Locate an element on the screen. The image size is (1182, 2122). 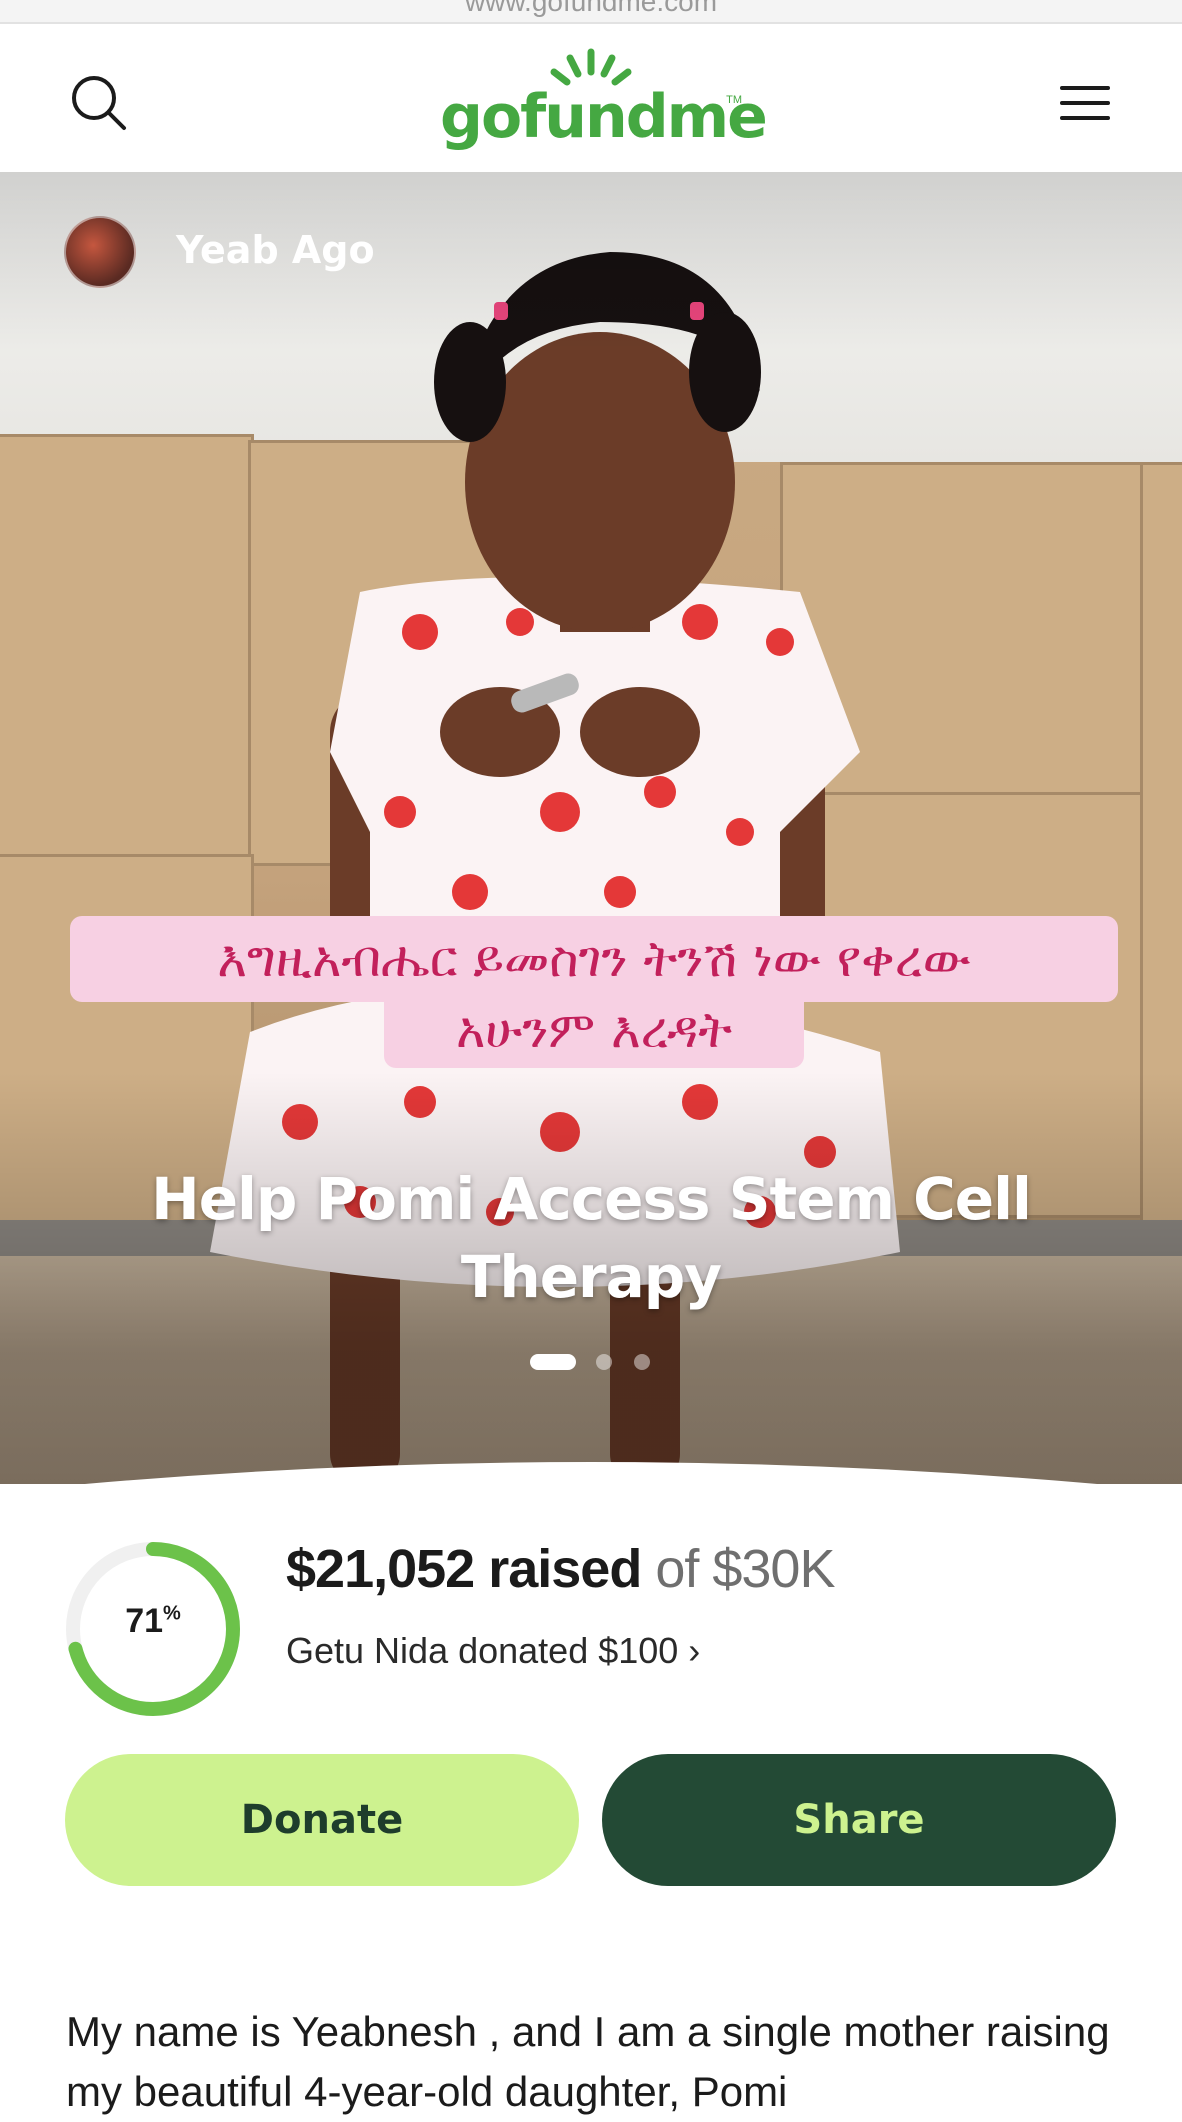
hamburger-menu-icon is located at coordinates (1085, 103).